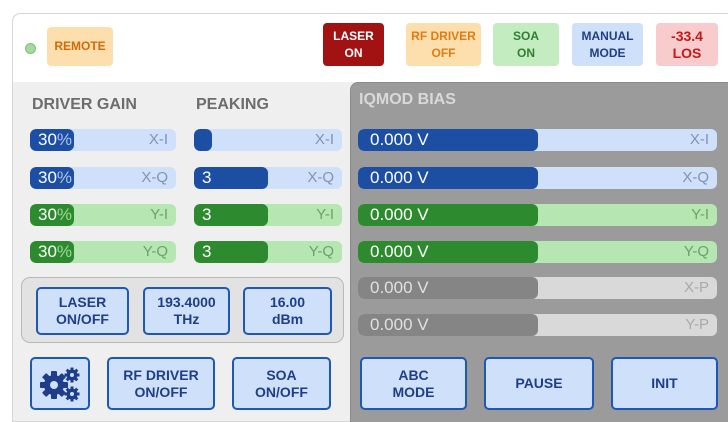 Image resolution: width=728 pixels, height=422 pixels. I want to click on optical-power-badge: -33.4 LOS, so click(687, 44).